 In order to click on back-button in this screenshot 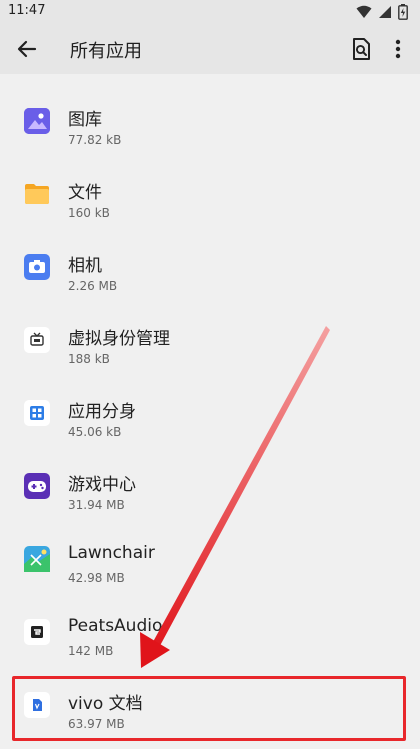, I will do `click(27, 49)`.